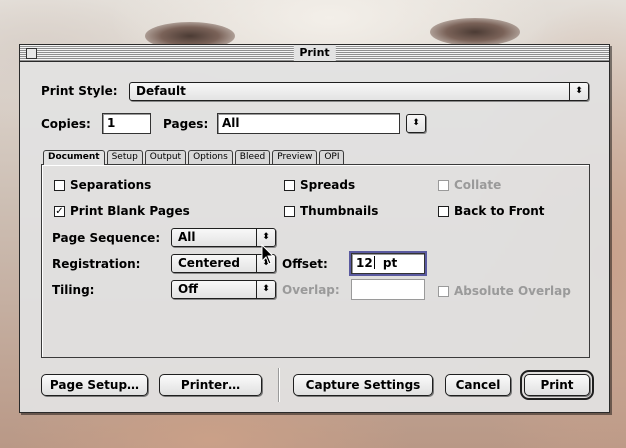  Describe the element at coordinates (499, 211) in the screenshot. I see `back-to-front-label: Back to Front` at that location.